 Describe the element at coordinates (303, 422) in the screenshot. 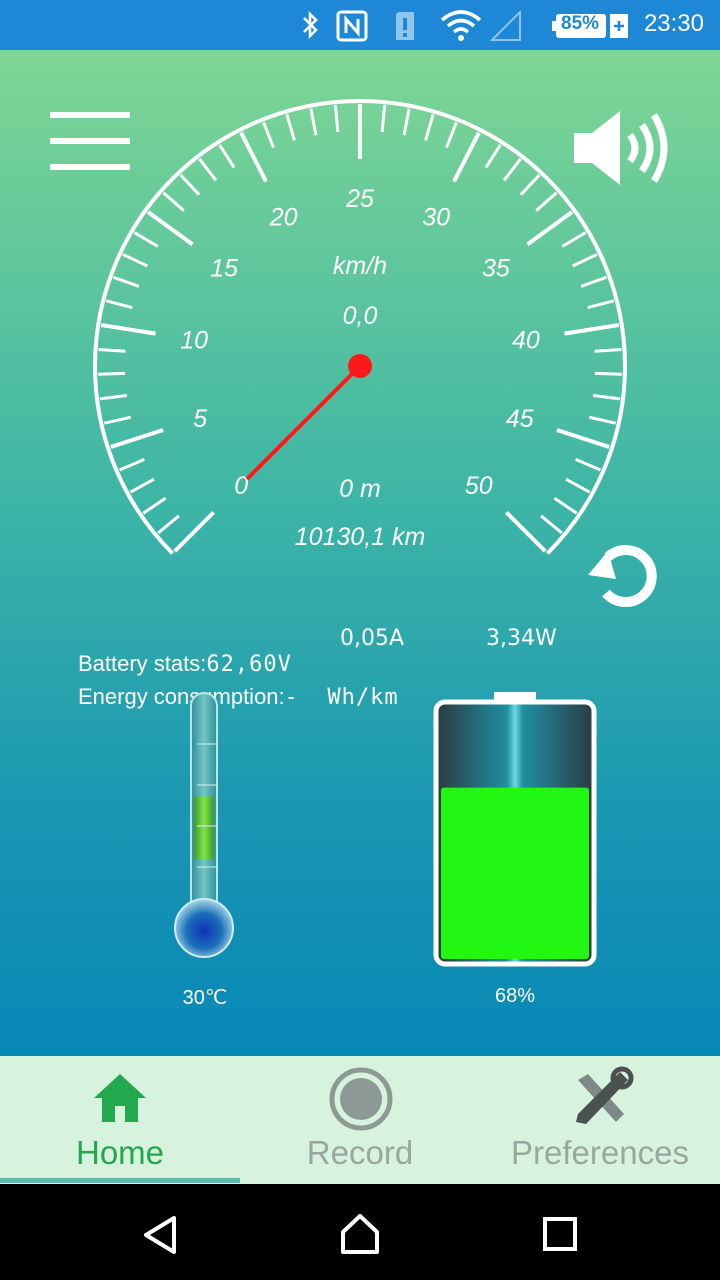

I see `speed-needle` at that location.